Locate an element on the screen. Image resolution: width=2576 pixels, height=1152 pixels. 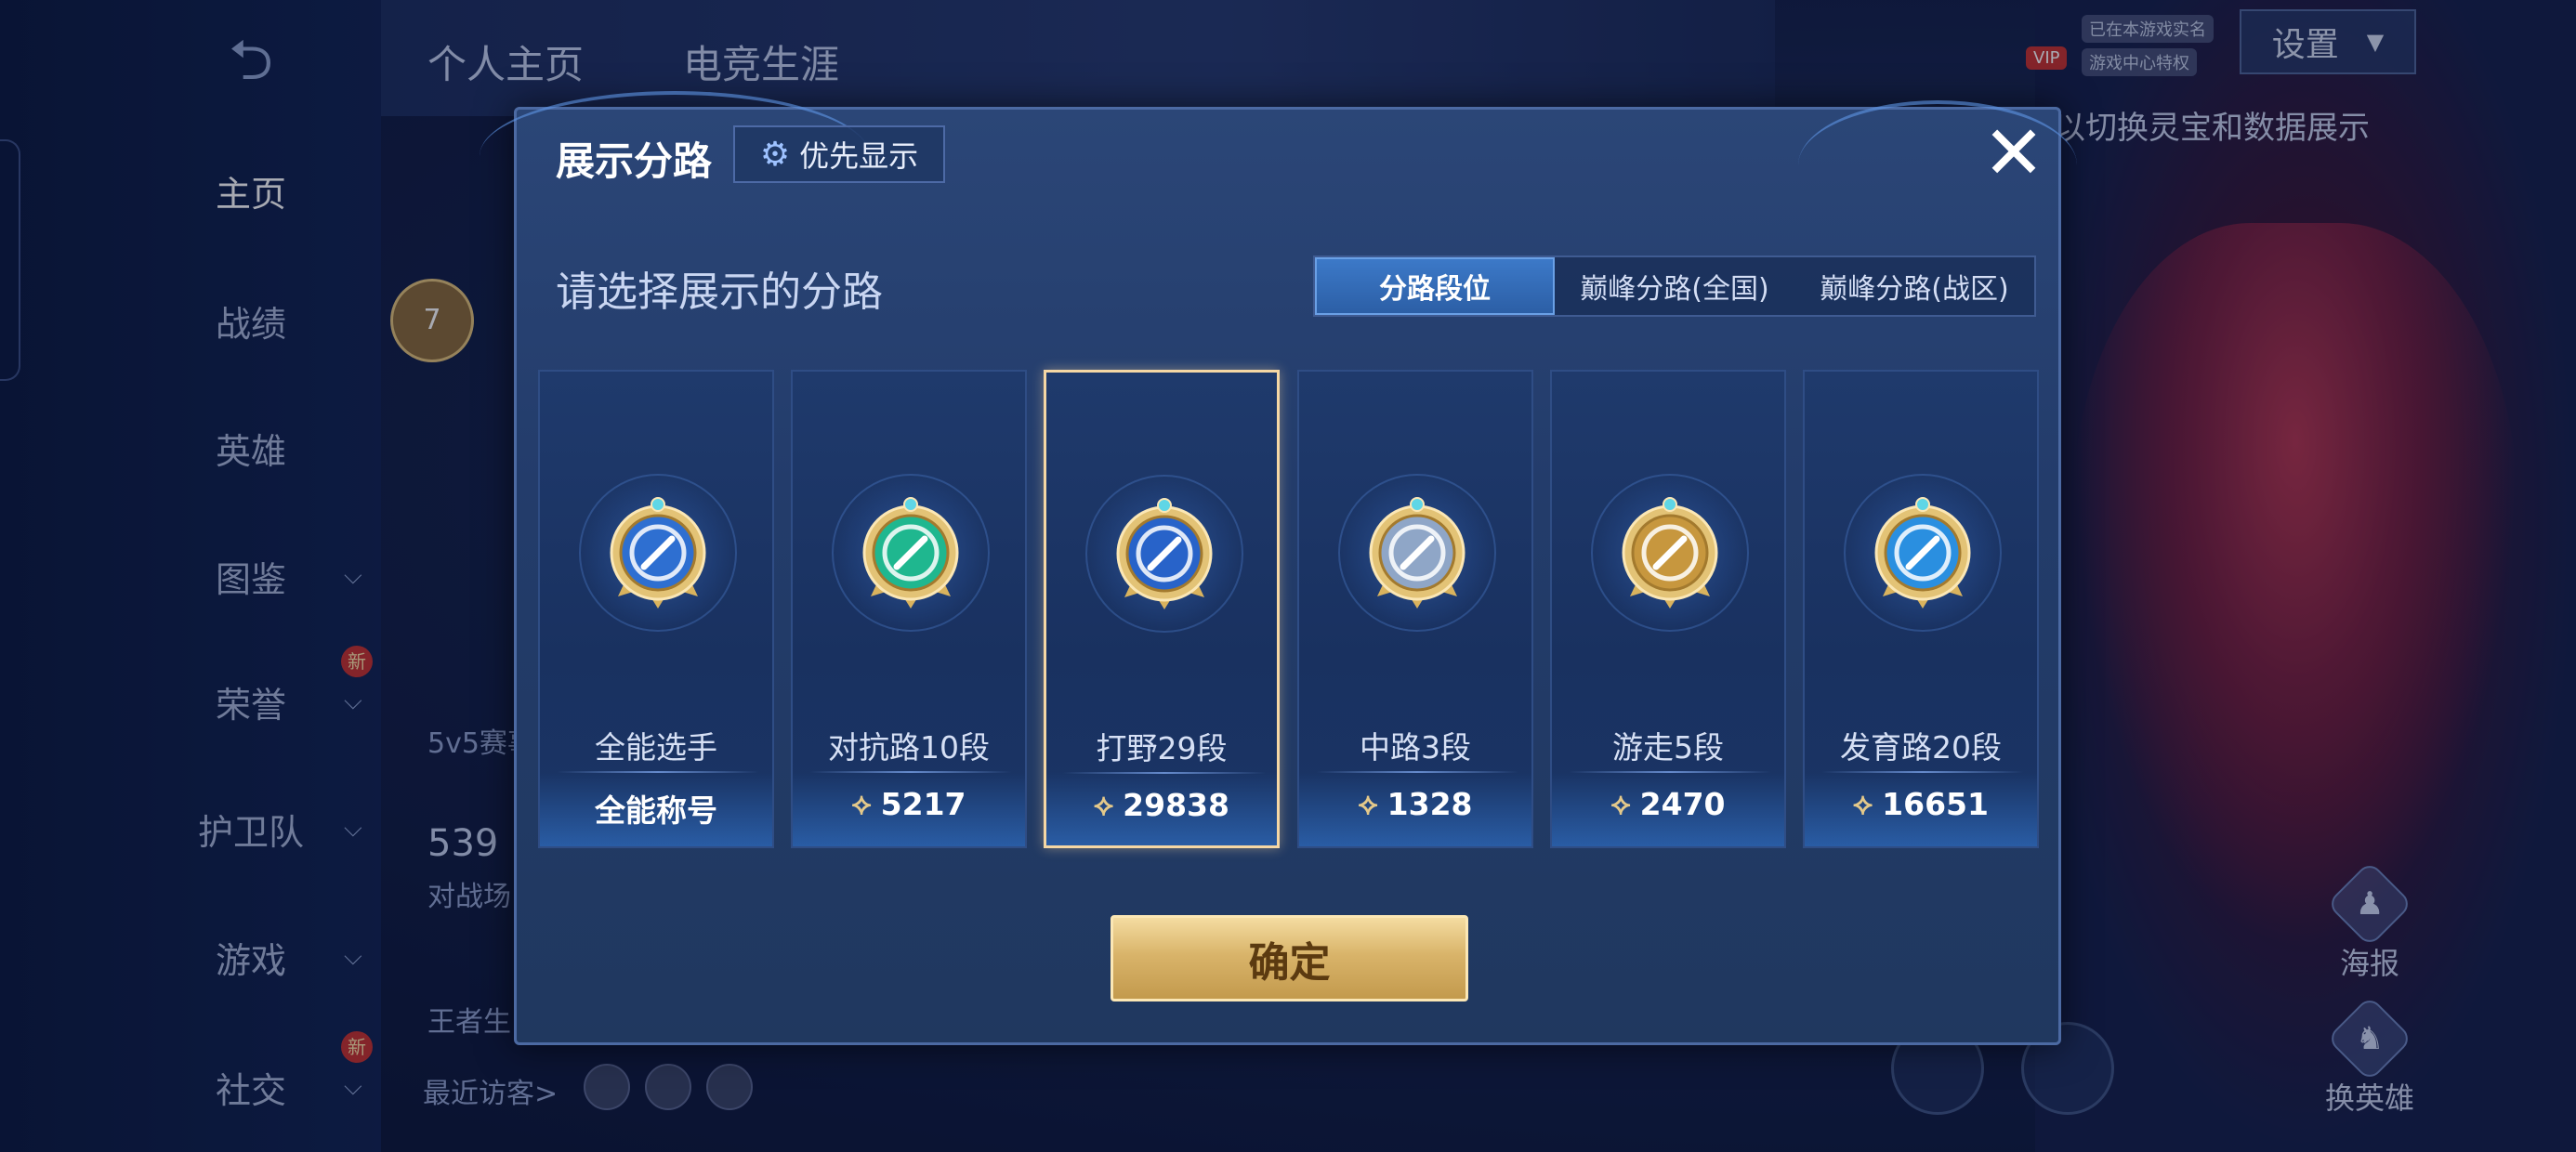
lane-score-value: 2470 is located at coordinates (1682, 804).